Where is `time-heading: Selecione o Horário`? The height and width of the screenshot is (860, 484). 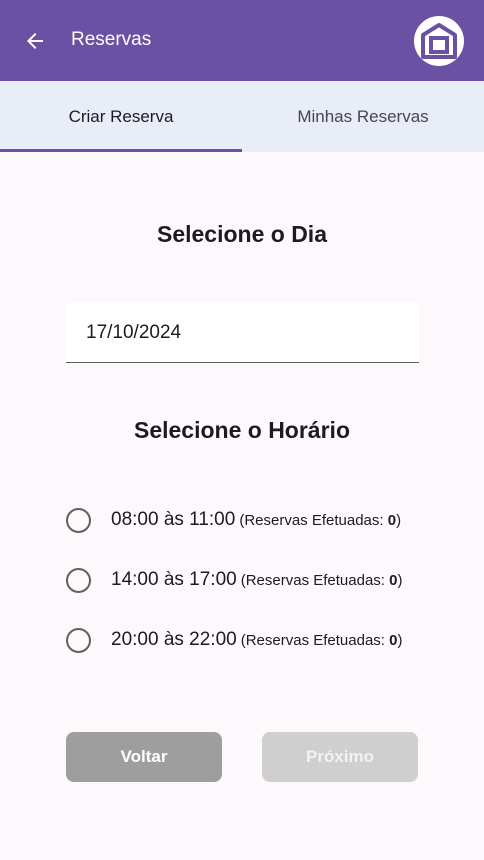 time-heading: Selecione o Horário is located at coordinates (241, 430).